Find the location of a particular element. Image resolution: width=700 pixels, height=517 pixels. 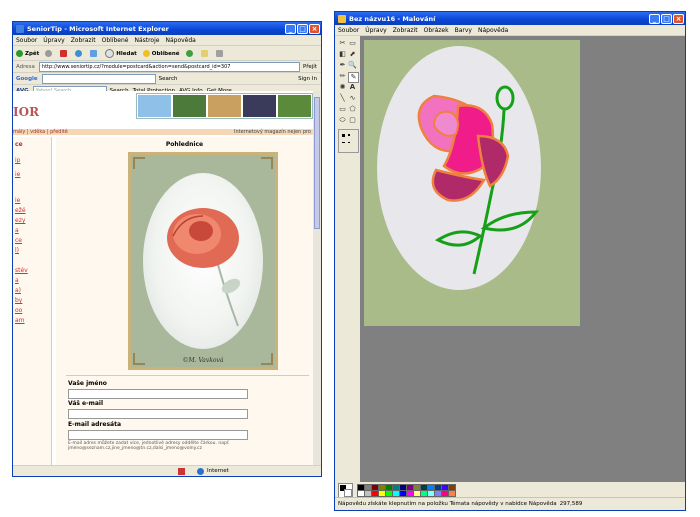

cursor-coordinates: 297,589 is located at coordinates (571, 504).